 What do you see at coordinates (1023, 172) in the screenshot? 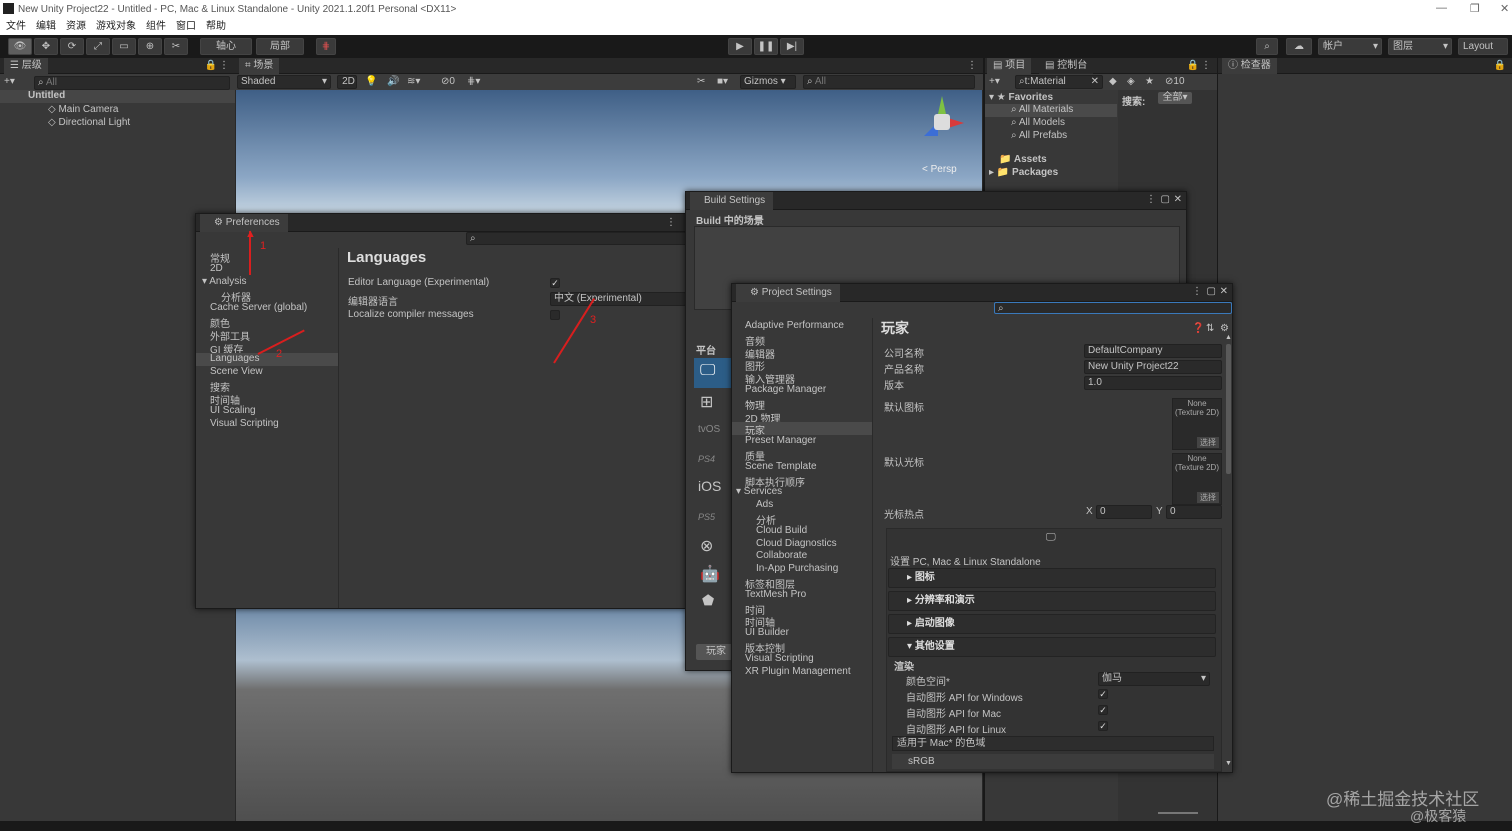
I see `packages-folder: ▸ 📁 Packages` at bounding box center [1023, 172].